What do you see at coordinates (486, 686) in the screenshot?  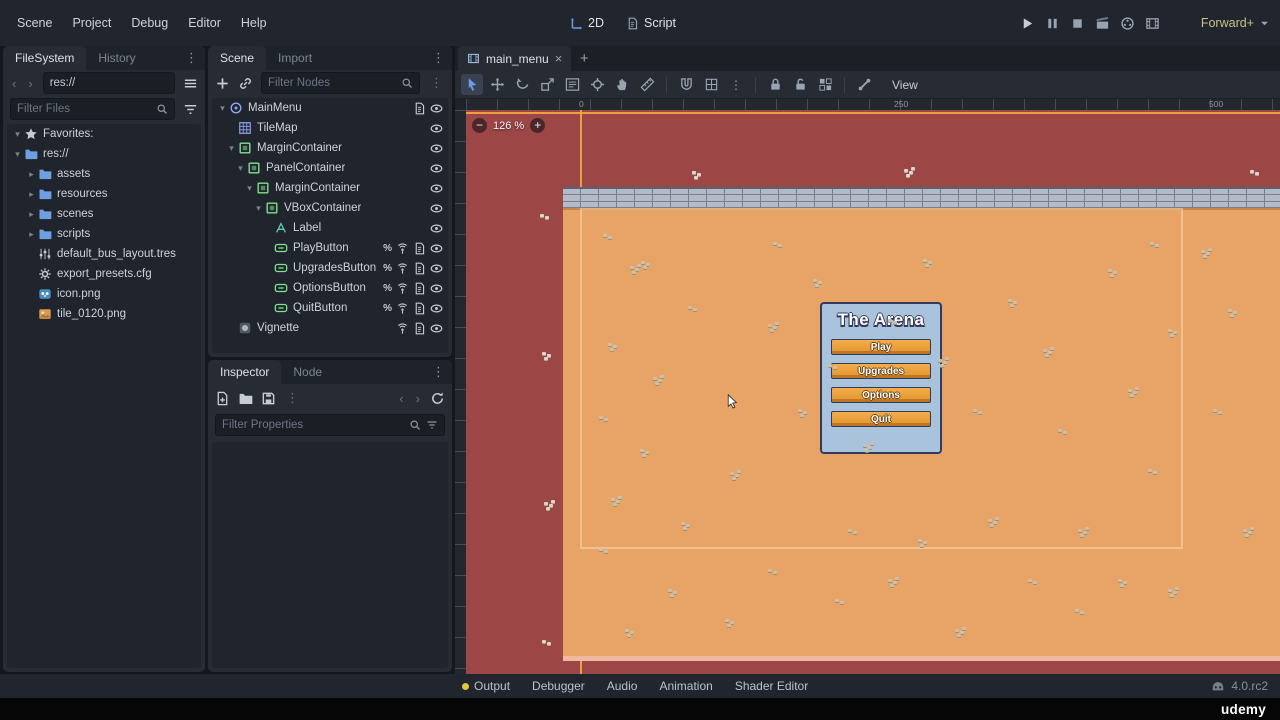 I see `bottom-tab-output: Output` at bounding box center [486, 686].